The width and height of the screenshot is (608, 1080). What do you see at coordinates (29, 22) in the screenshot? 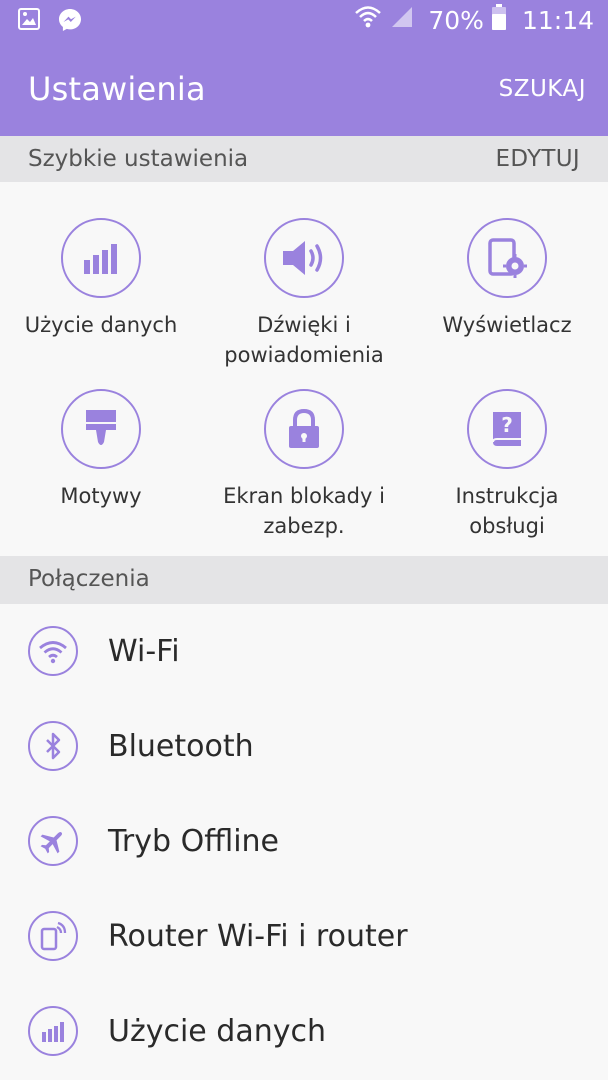
I see `gallery-notification-icon` at bounding box center [29, 22].